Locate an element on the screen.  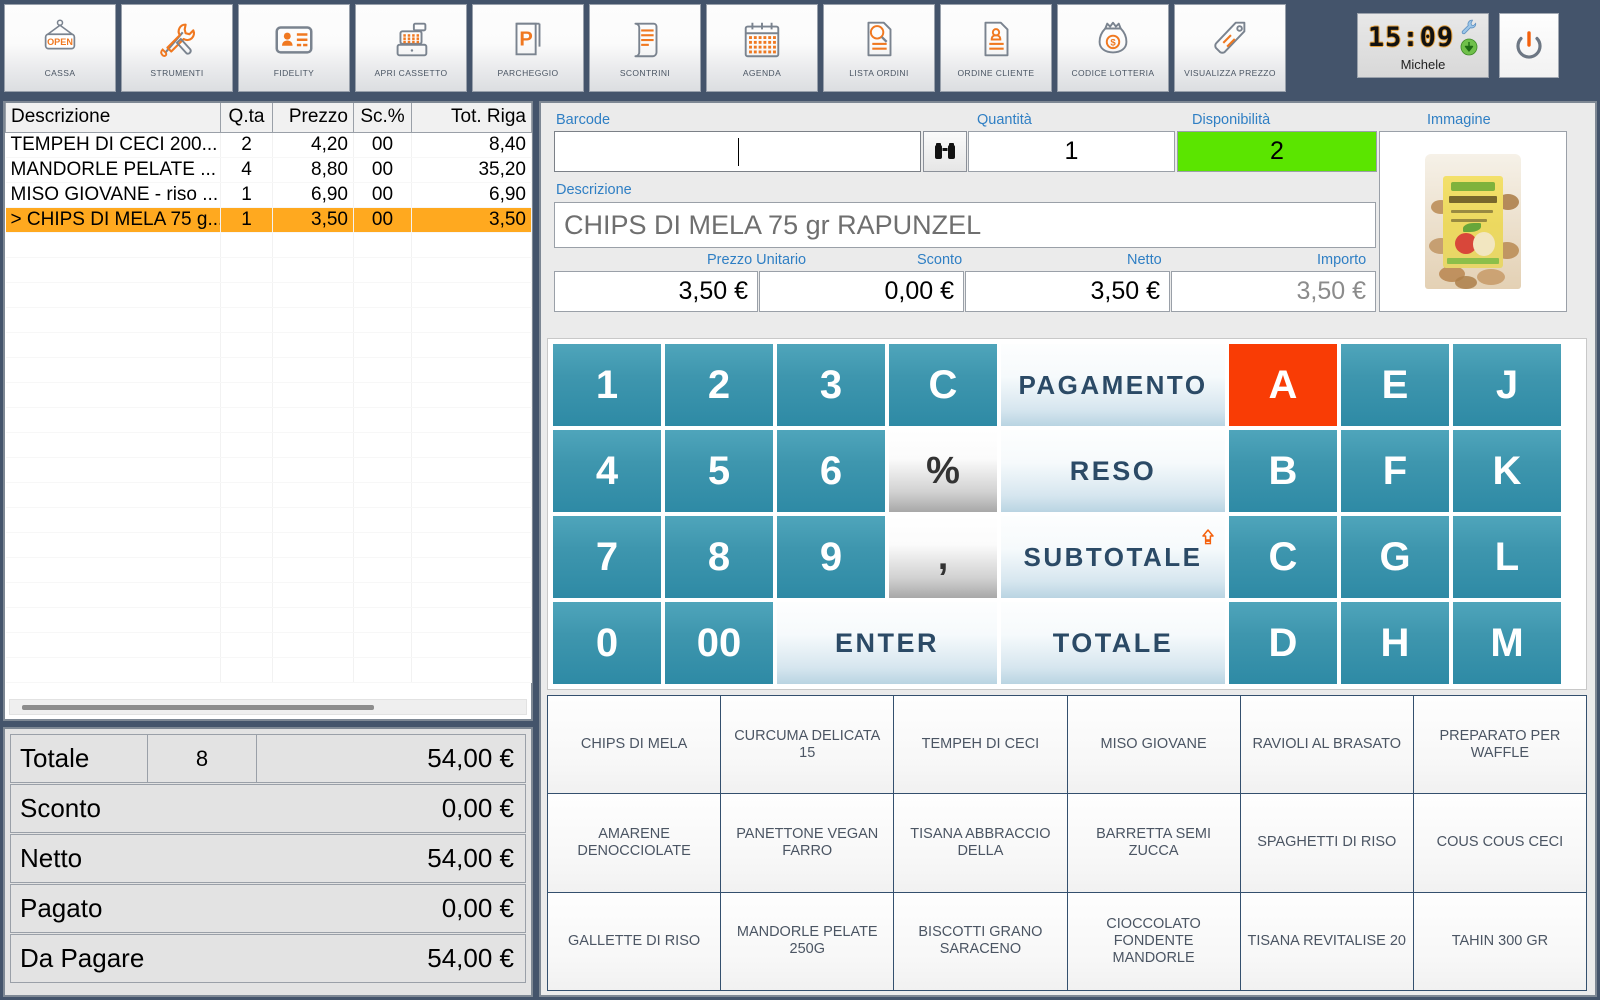
key-2: 2 is located at coordinates (719, 385).